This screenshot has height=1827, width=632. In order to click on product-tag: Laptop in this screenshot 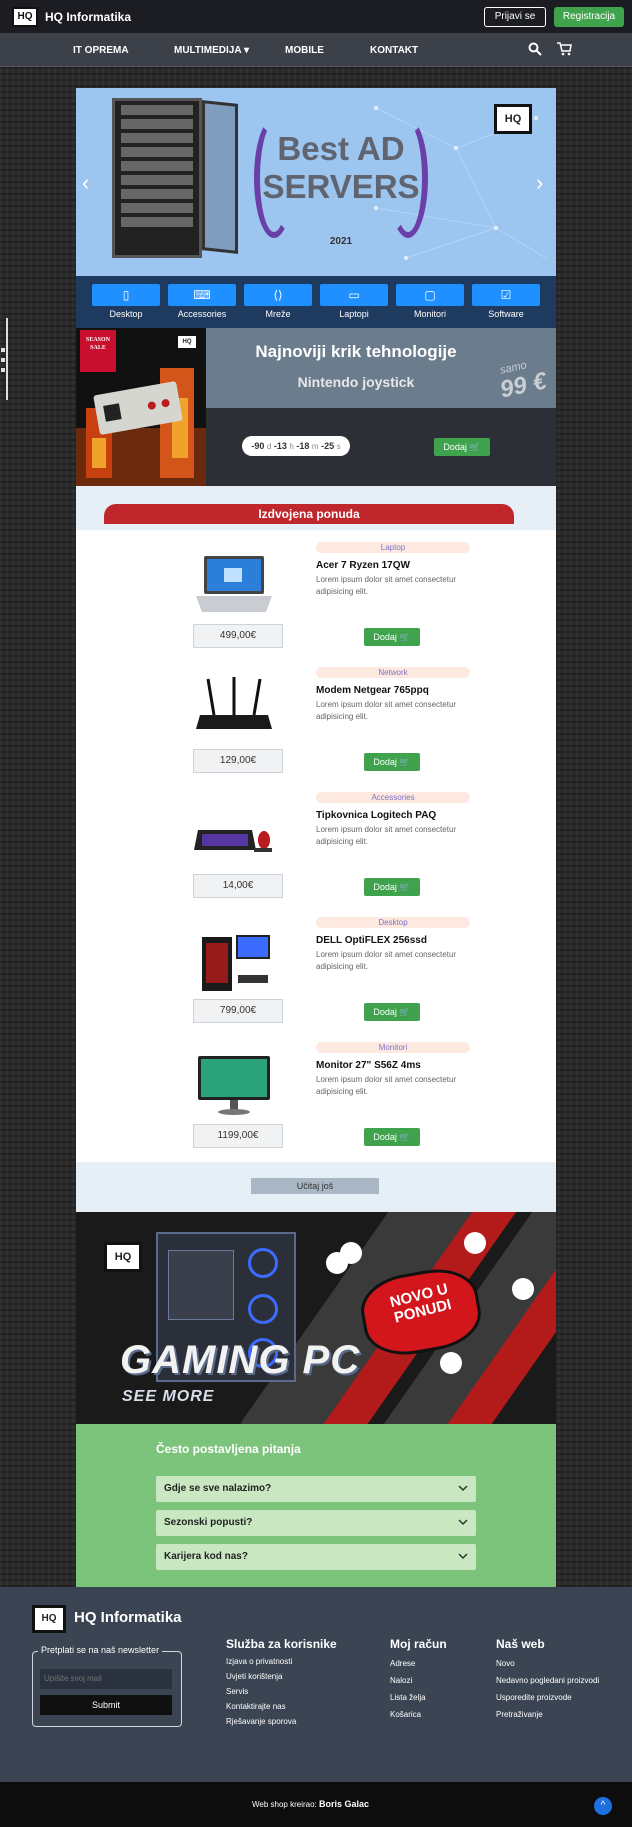, I will do `click(393, 547)`.